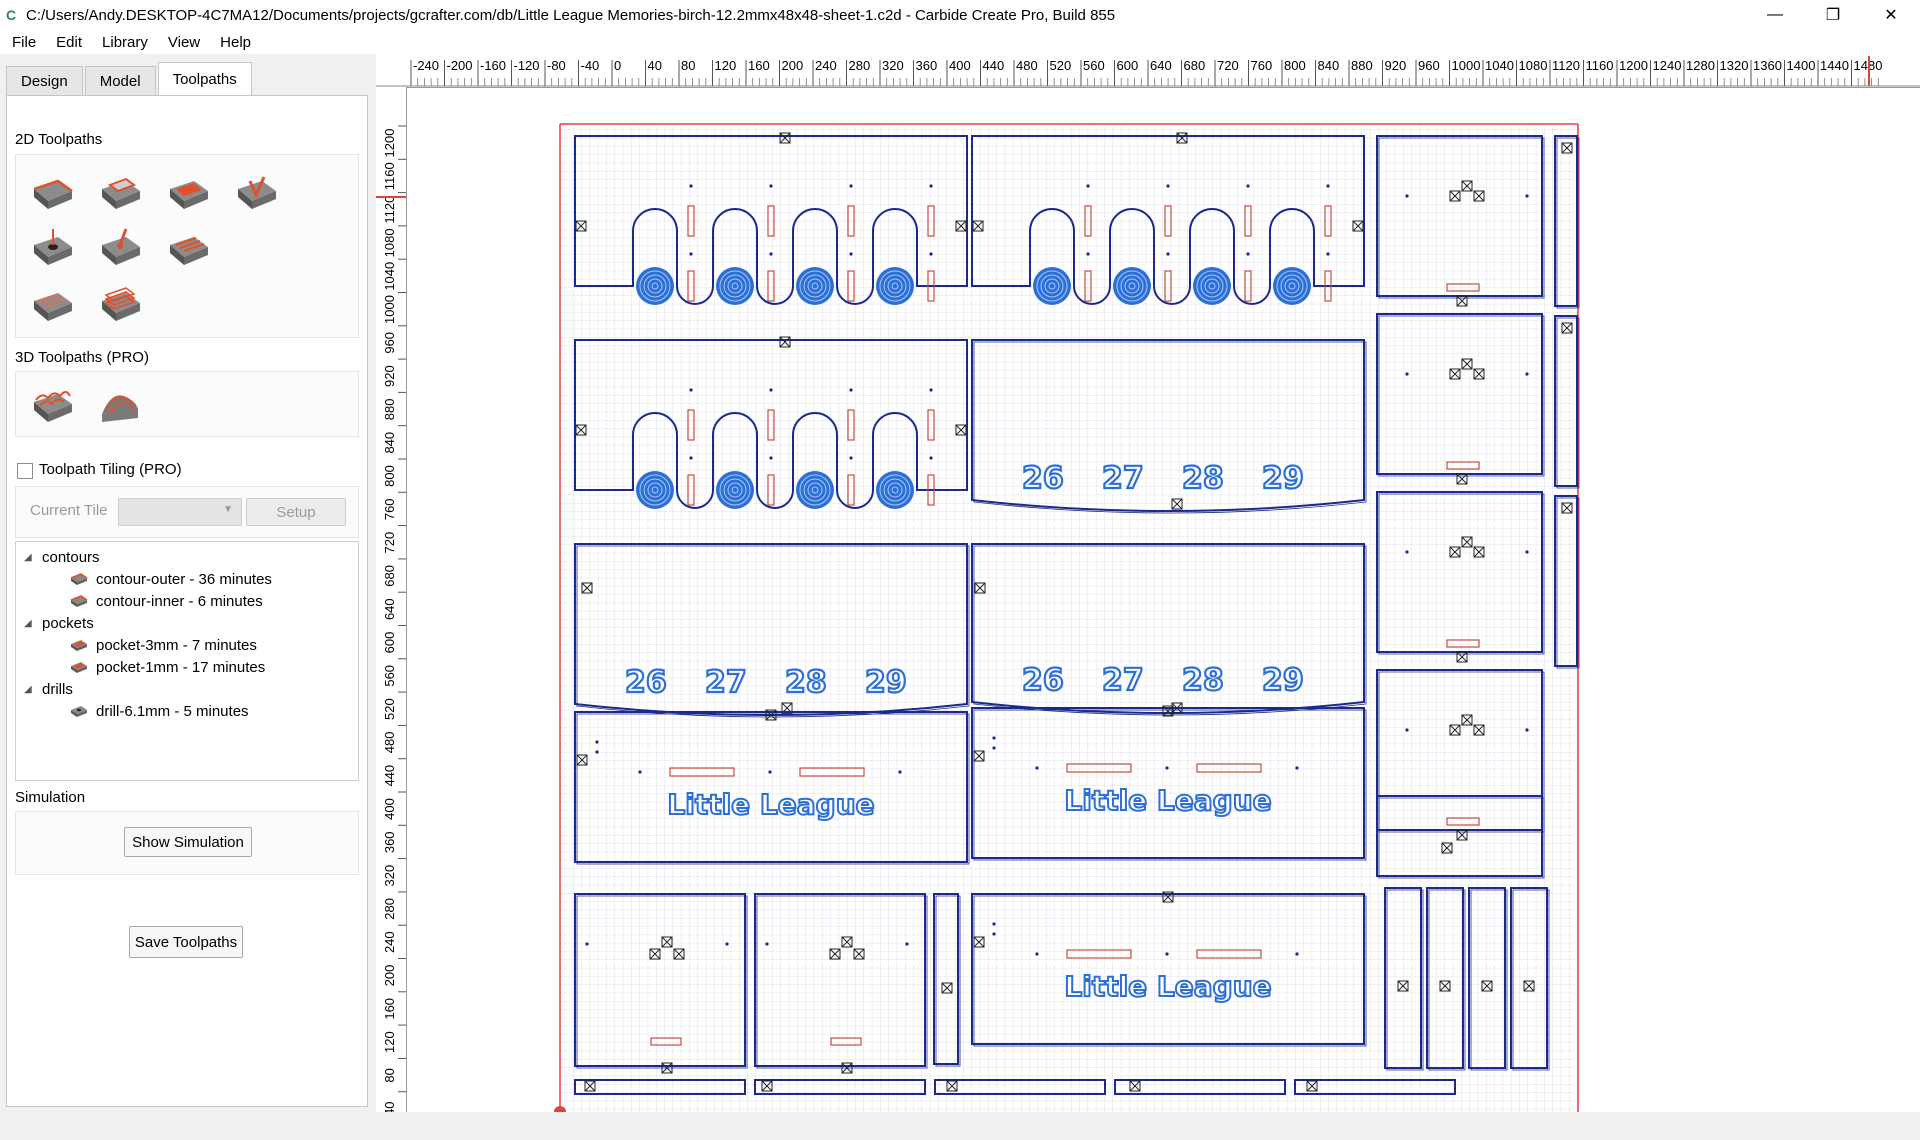 This screenshot has height=1140, width=1920. I want to click on tiling-label: Toolpath Tiling (PRO), so click(110, 469).